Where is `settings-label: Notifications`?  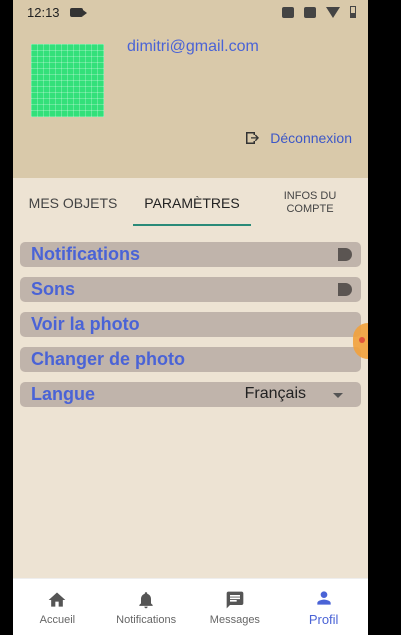 settings-label: Notifications is located at coordinates (86, 254).